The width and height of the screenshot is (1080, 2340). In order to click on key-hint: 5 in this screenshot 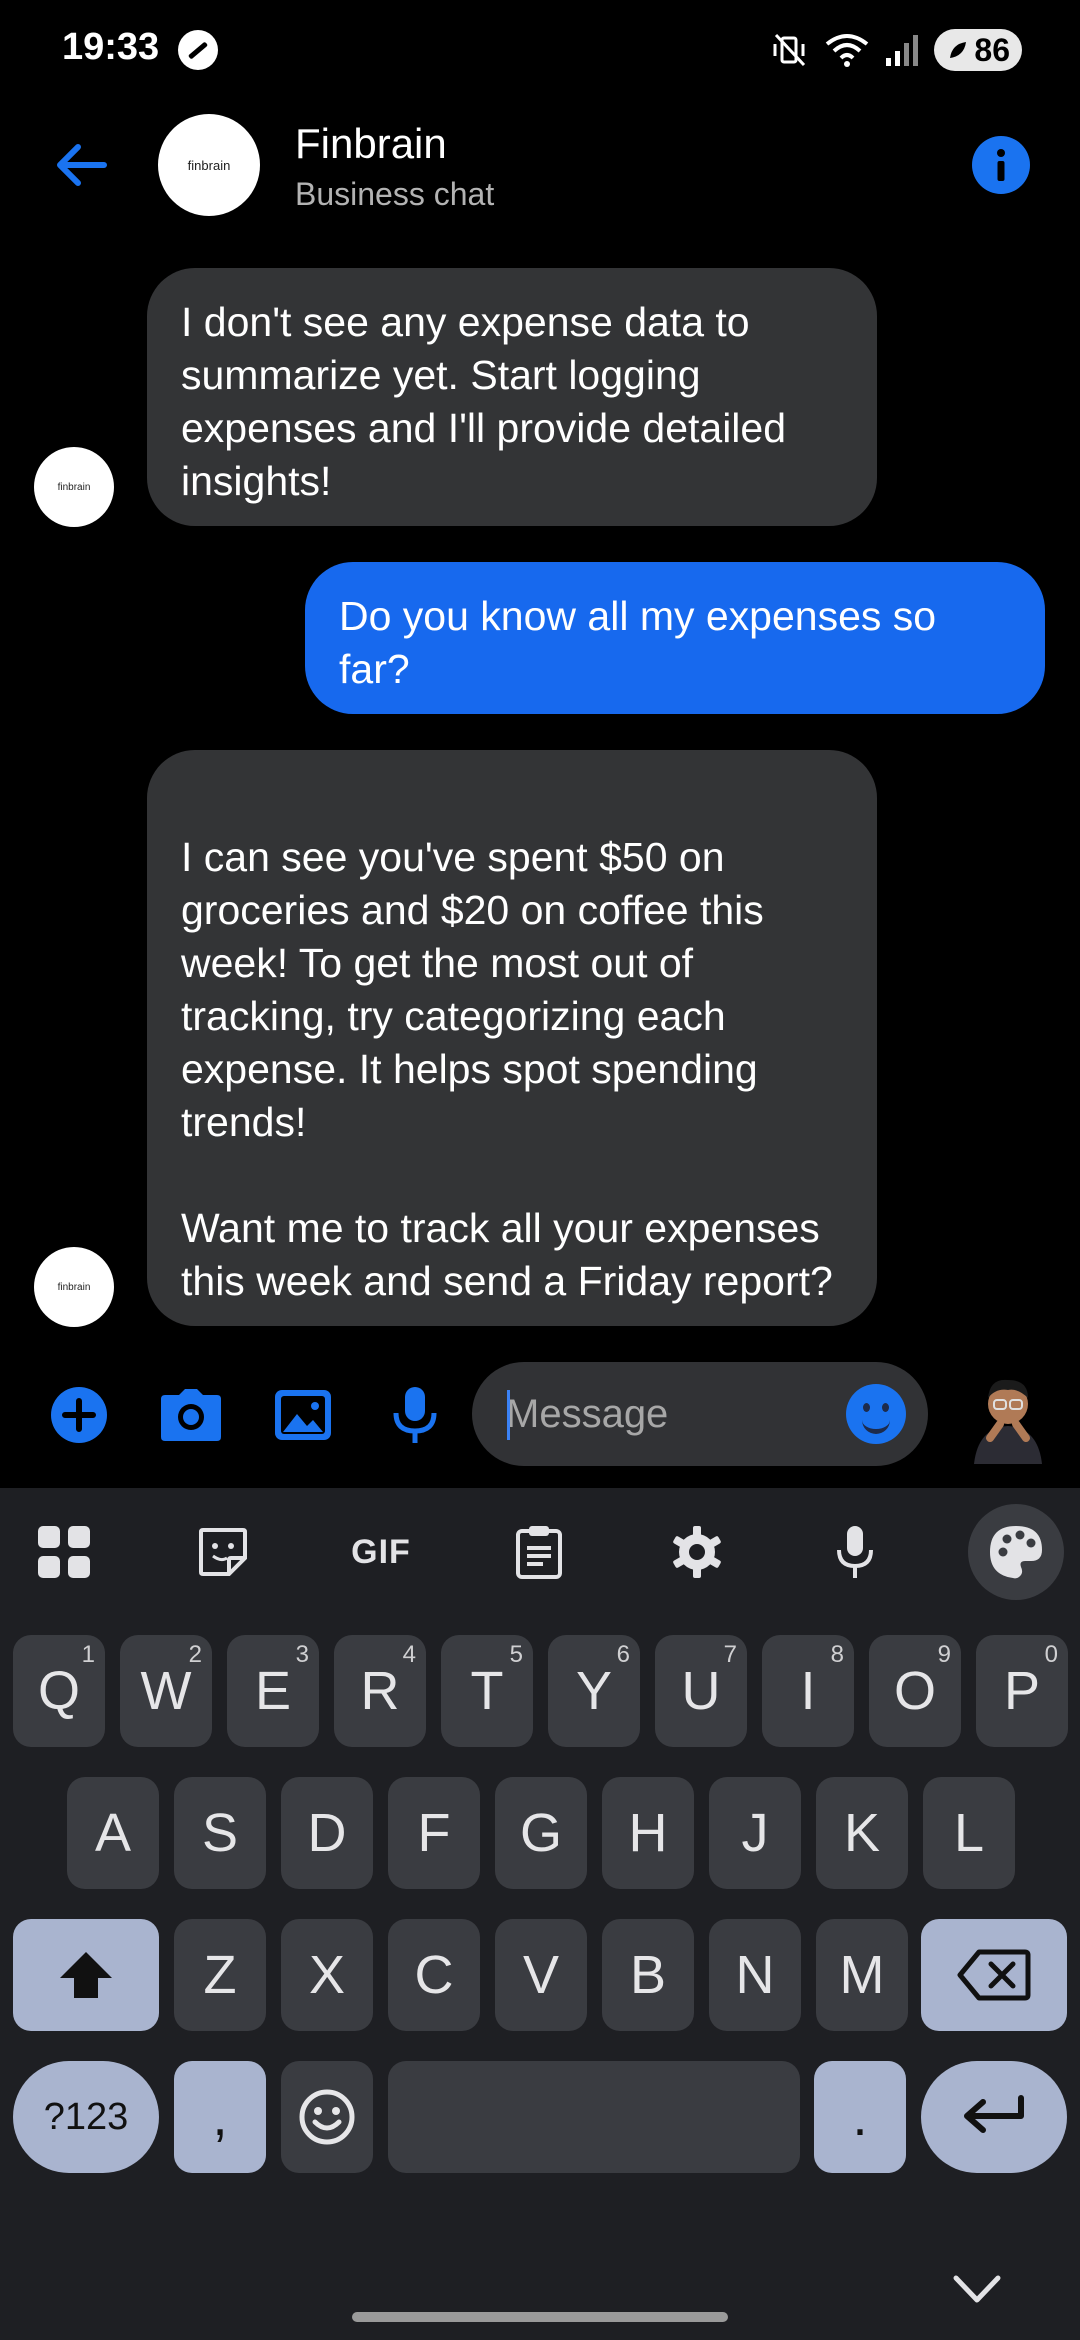, I will do `click(516, 1654)`.